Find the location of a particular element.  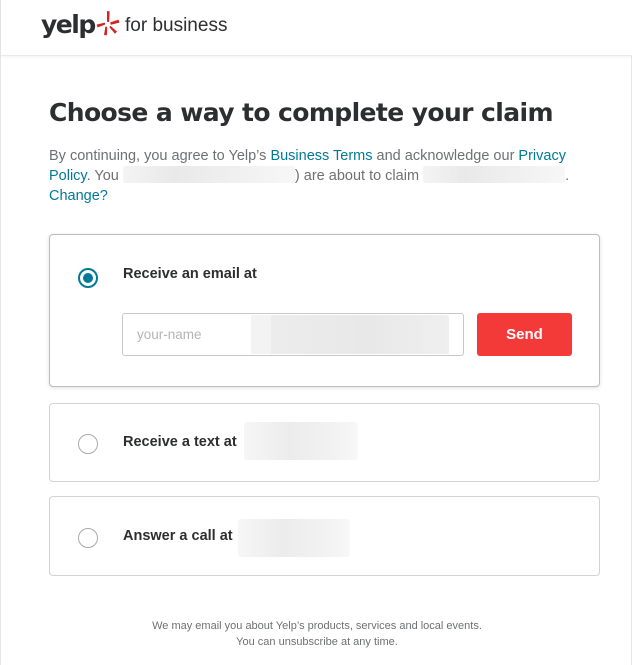

yelp-logo: yelp is located at coordinates (80, 24).